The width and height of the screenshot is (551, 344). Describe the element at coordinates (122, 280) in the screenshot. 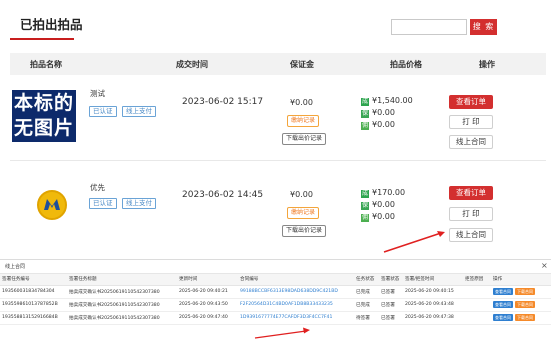

I see `contract-col-header: 签署任务标题` at that location.